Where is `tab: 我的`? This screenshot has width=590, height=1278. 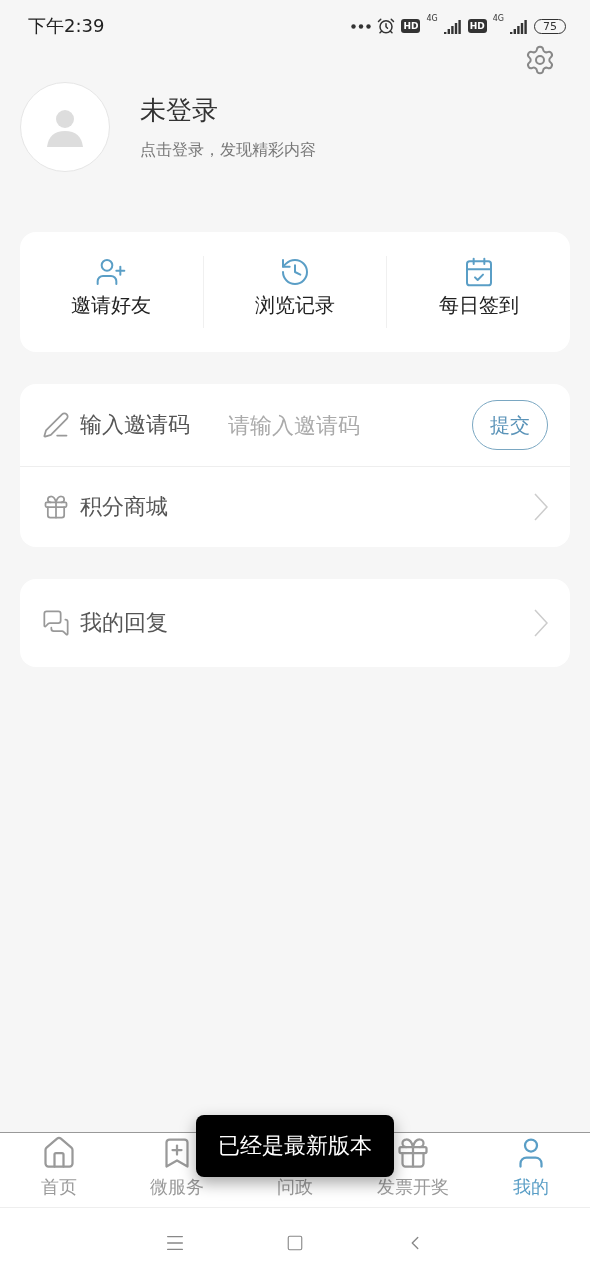
tab: 我的 is located at coordinates (531, 1170).